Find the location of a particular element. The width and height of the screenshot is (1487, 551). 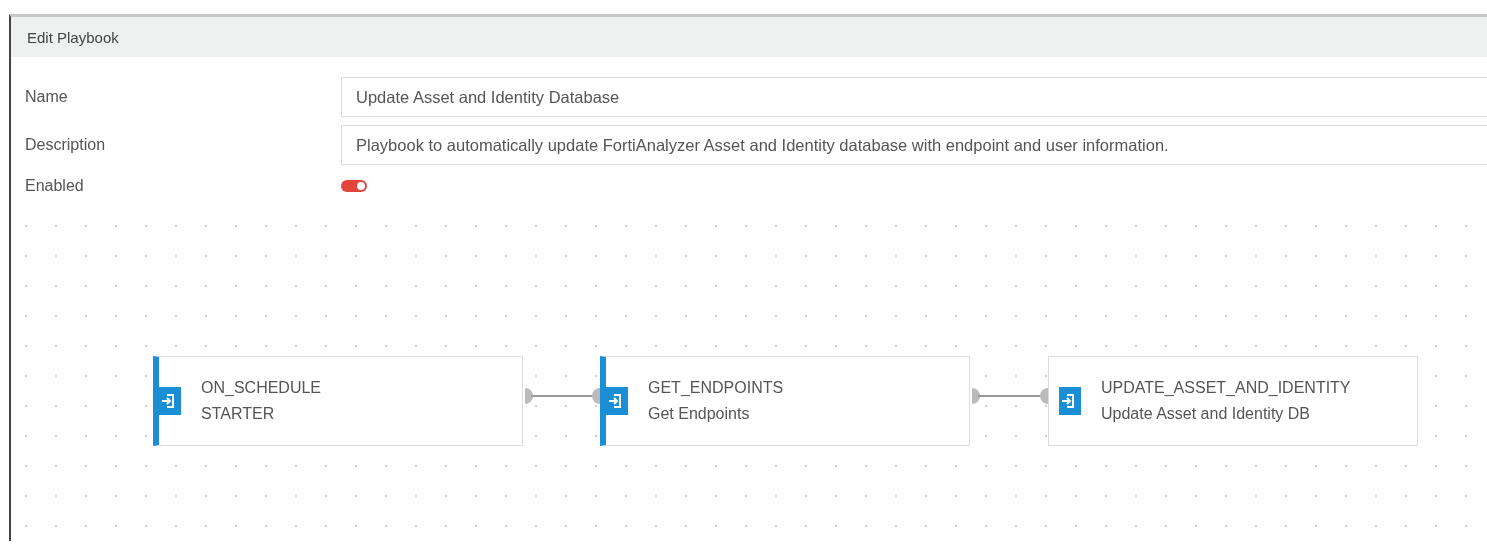

playbook-node: UPDATE_ASSET_AND_IDENTITY Update Asset and Identity DB is located at coordinates (1233, 401).